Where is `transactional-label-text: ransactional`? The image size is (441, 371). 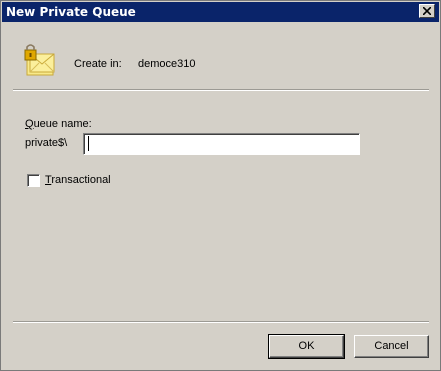
transactional-label-text: ransactional is located at coordinates (81, 180).